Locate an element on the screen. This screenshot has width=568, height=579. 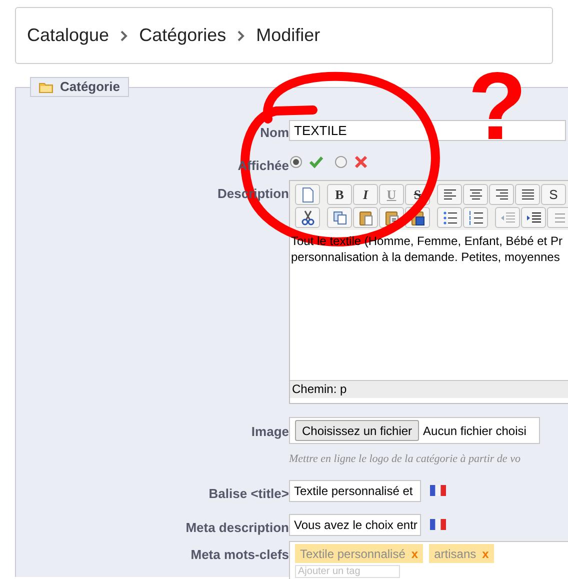
toolbar-button: S is located at coordinates (553, 194).